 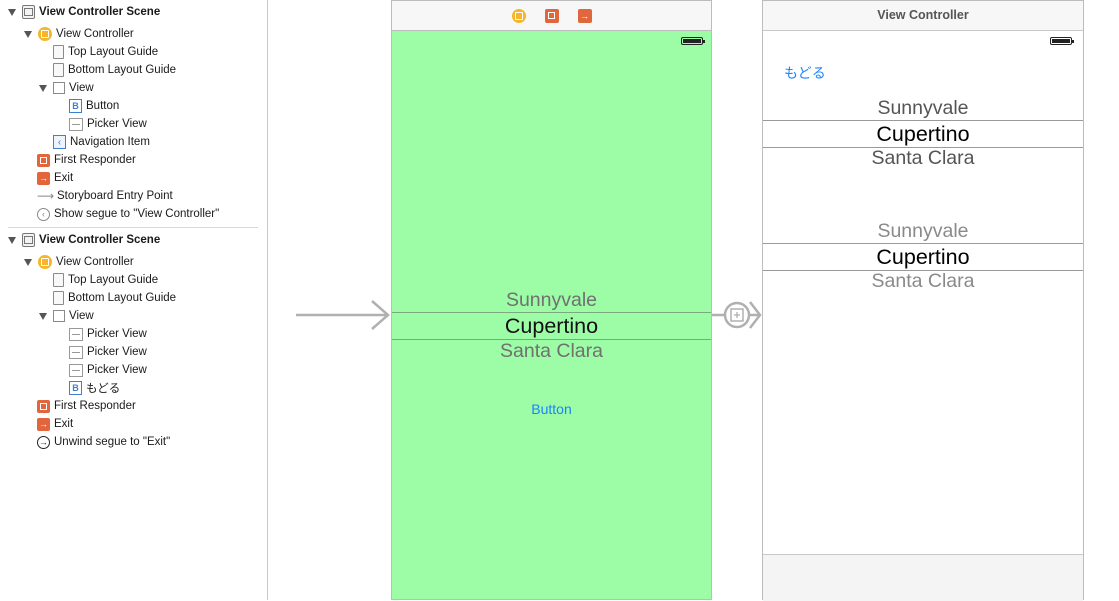 What do you see at coordinates (100, 240) in the screenshot?
I see `scene-label: View Controller Scene` at bounding box center [100, 240].